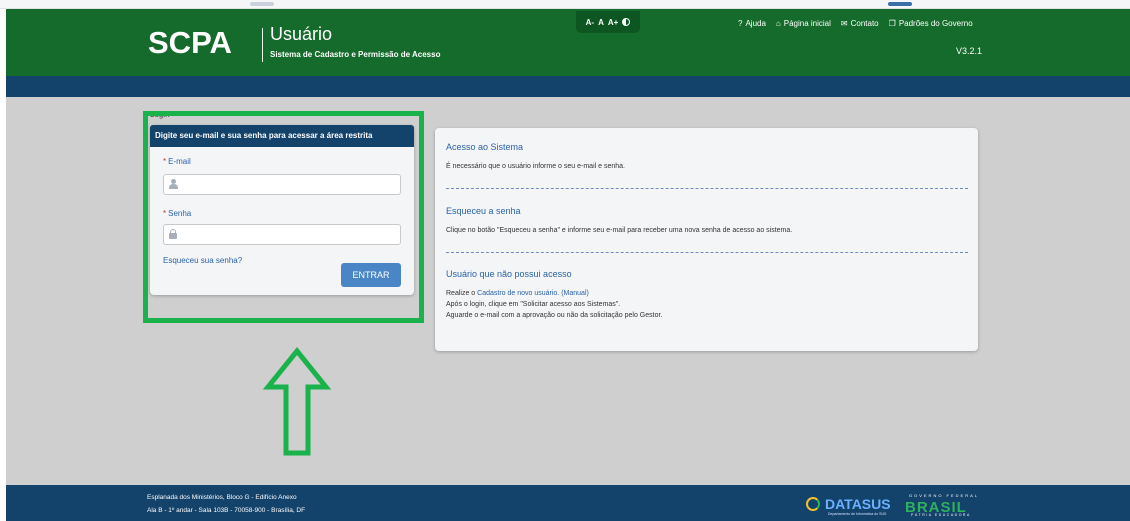 The image size is (1130, 521). I want to click on gov-brasil-logo: GOVERNO FEDERAL BRASIL PÁTRIA EDUCADORA, so click(946, 505).